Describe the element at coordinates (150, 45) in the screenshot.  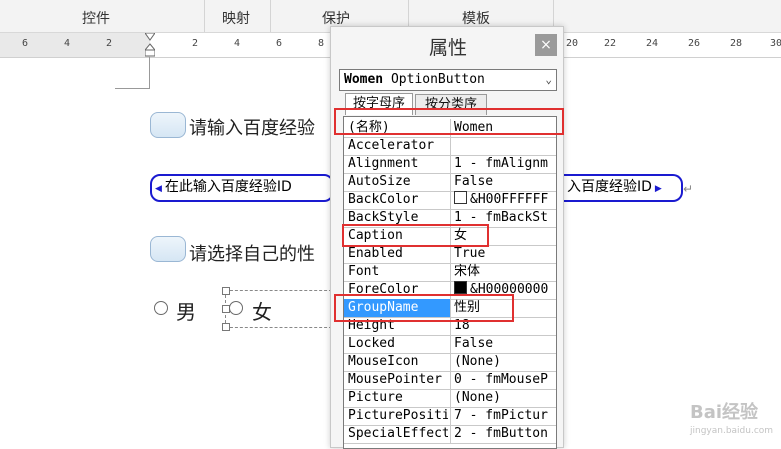
I see `indent-marker-icon` at that location.